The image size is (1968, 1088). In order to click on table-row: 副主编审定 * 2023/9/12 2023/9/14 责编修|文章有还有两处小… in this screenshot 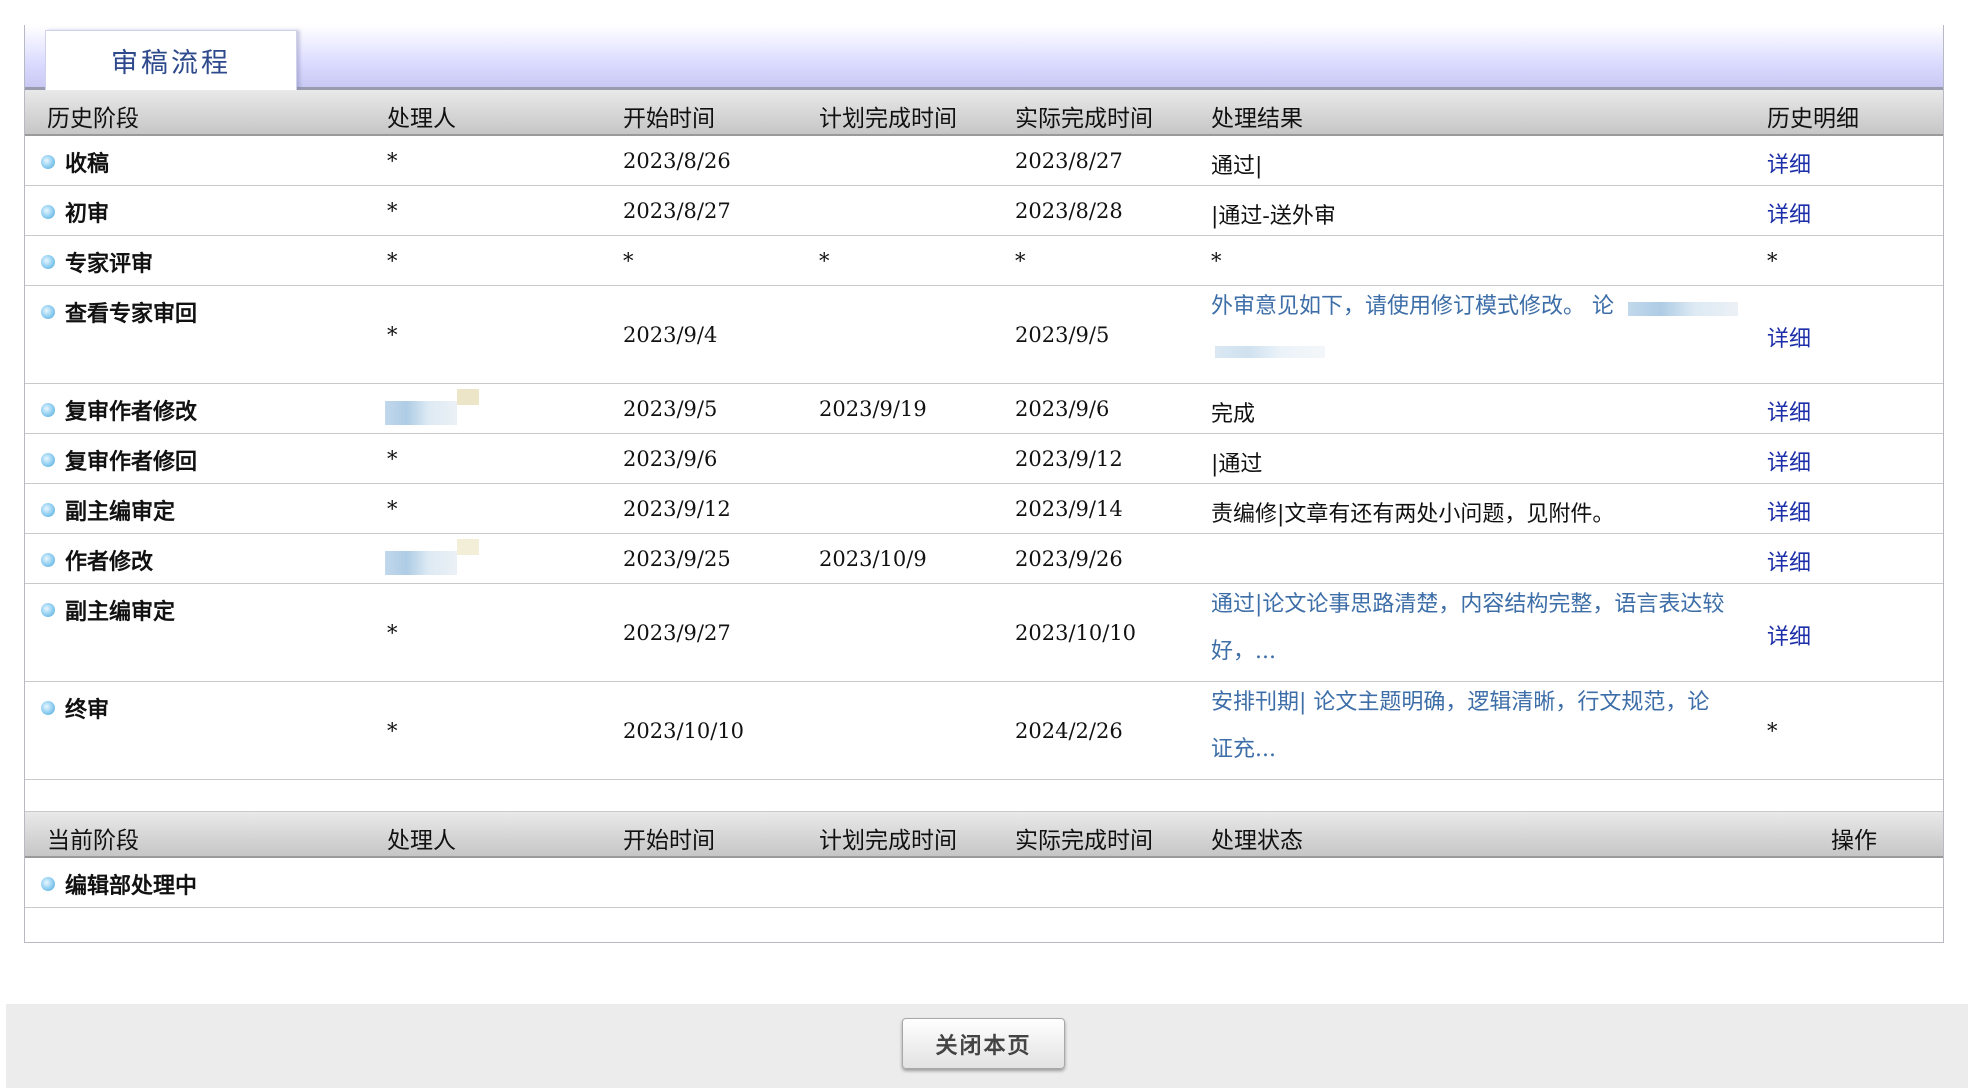, I will do `click(984, 509)`.